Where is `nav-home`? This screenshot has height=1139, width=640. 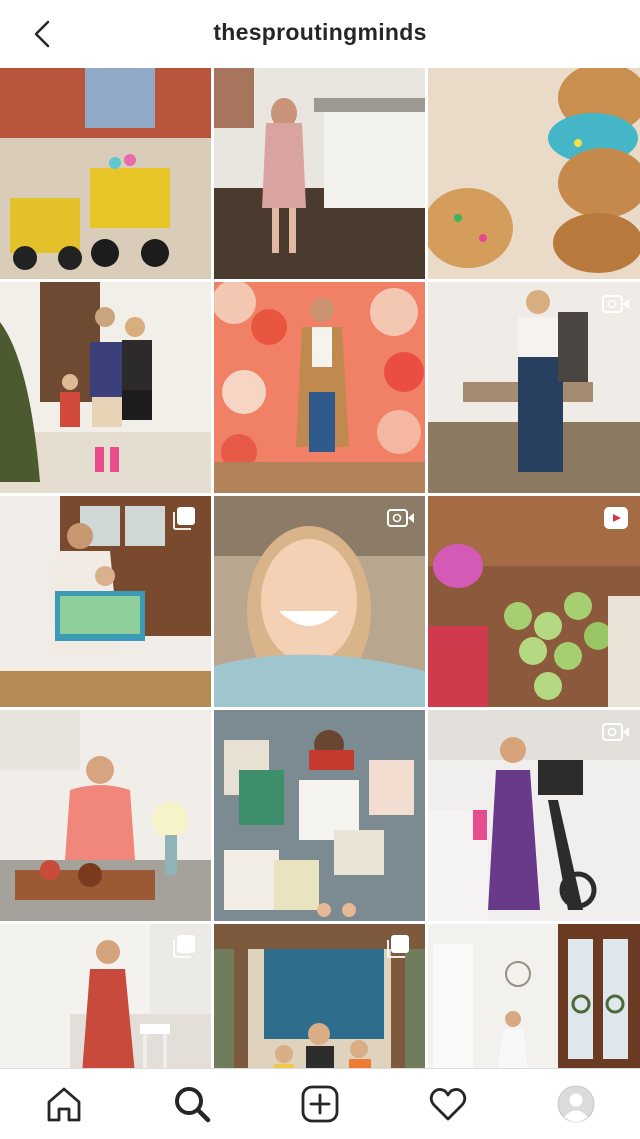
nav-home is located at coordinates (64, 1104).